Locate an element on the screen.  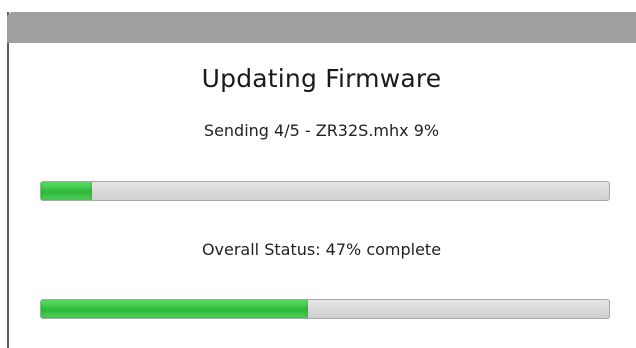
file-status-text: Sending 4/5 - ZR32S.mhx 9% is located at coordinates (321, 130).